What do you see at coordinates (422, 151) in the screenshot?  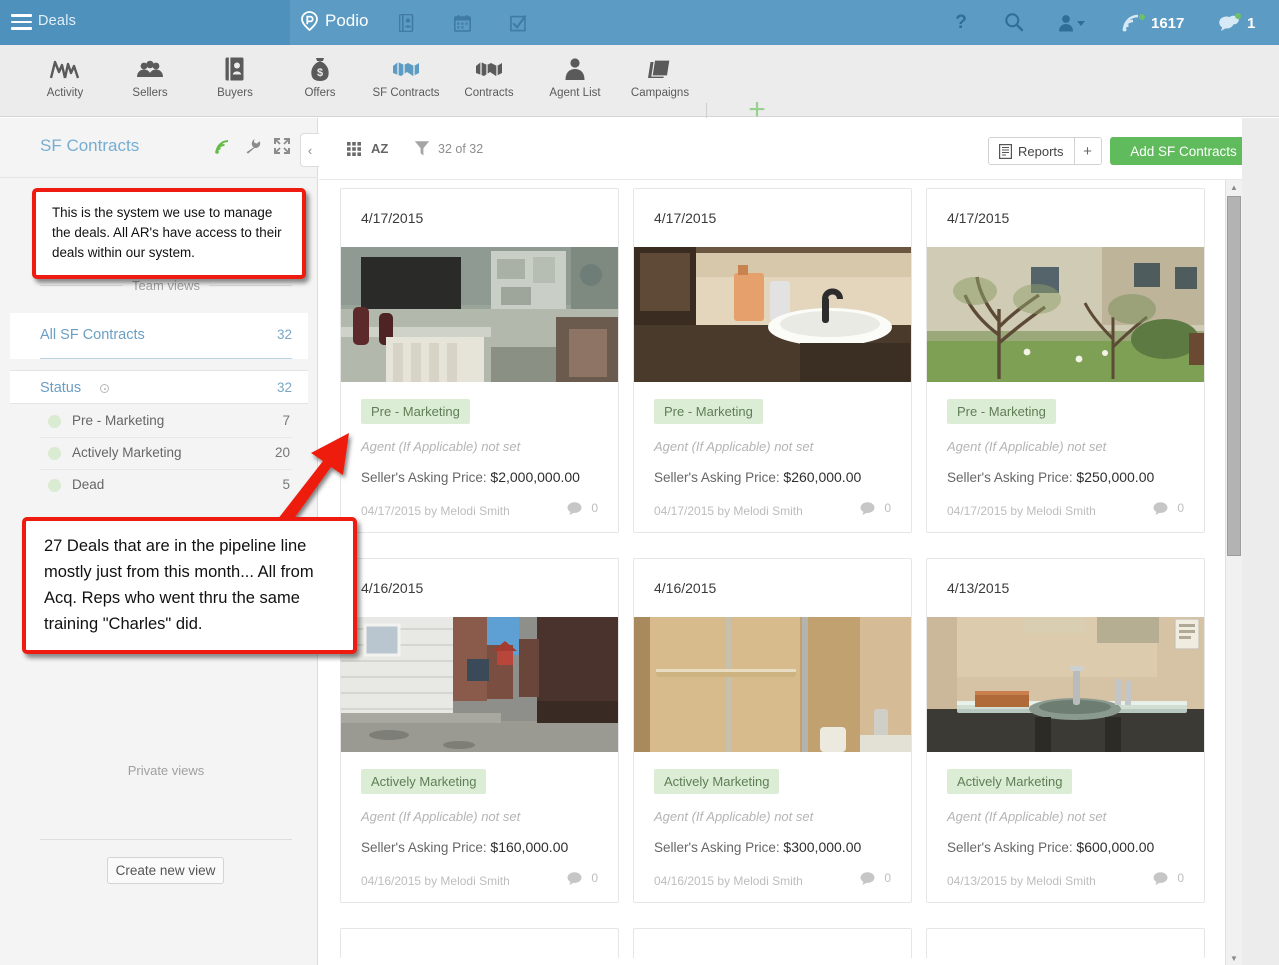 I see `filter-funnel-icon` at bounding box center [422, 151].